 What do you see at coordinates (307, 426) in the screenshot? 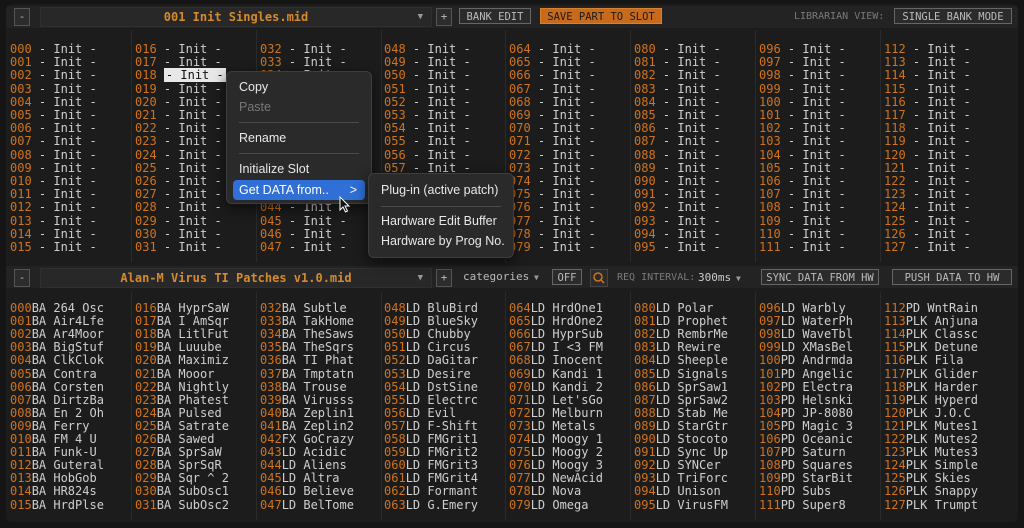
I see `slot-item: 041BA Zeplin2` at bounding box center [307, 426].